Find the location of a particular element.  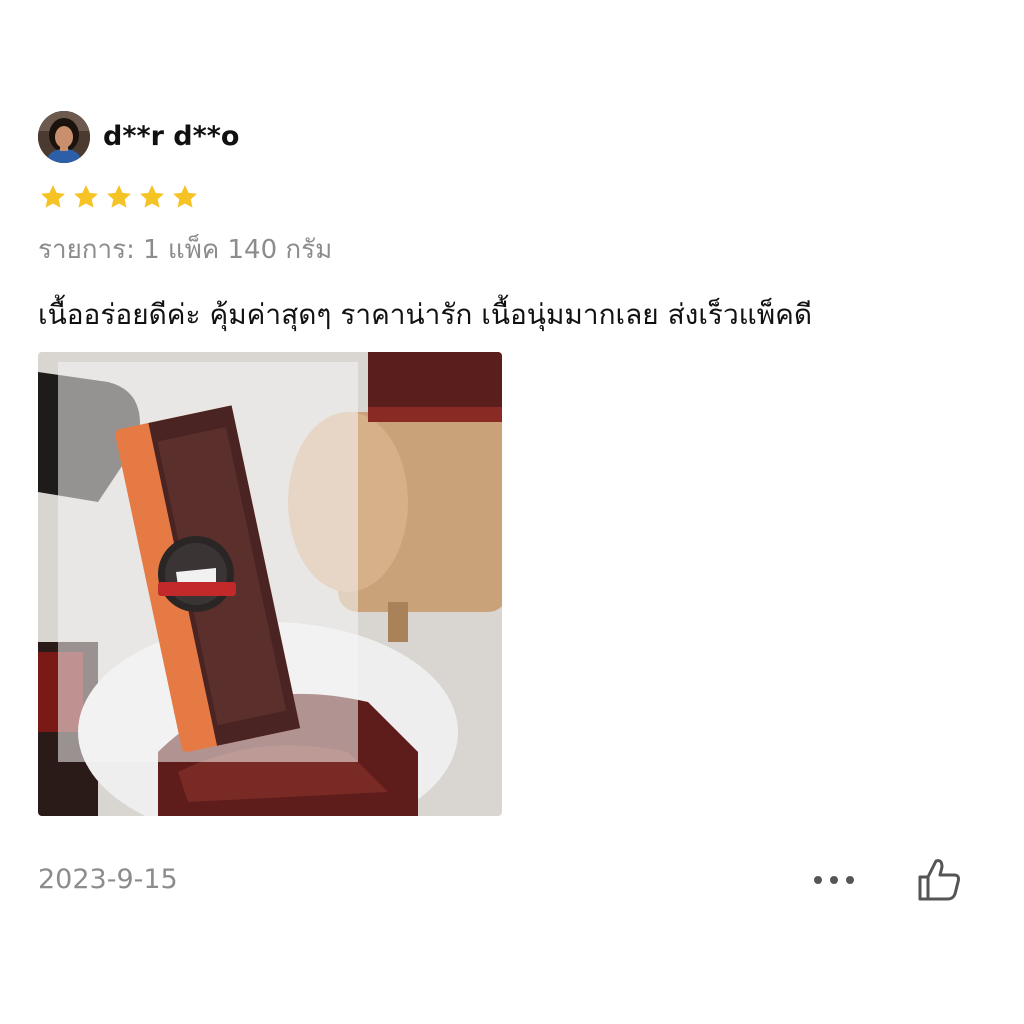

rating-stars is located at coordinates (119, 197).